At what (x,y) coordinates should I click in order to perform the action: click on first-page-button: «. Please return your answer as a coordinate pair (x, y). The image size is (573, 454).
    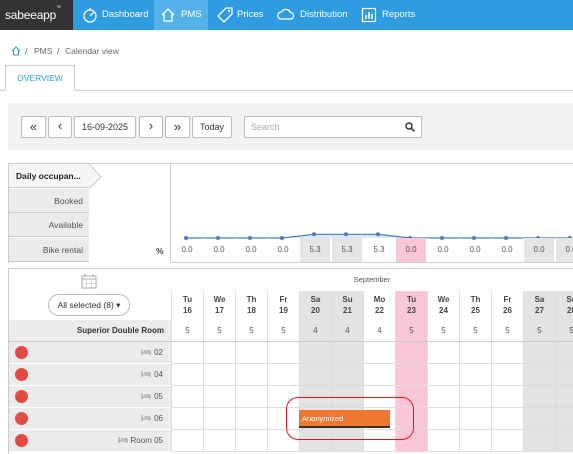
    Looking at the image, I should click on (33, 127).